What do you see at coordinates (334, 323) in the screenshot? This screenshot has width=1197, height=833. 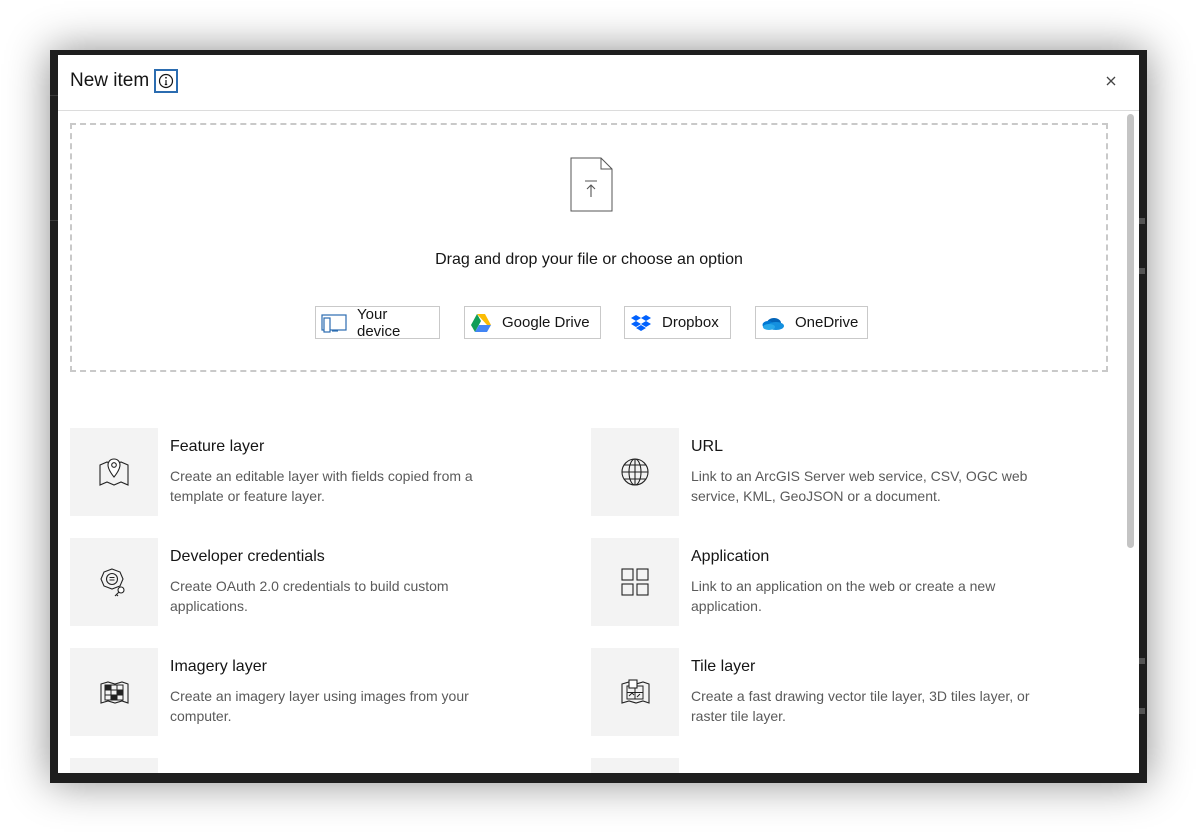 I see `device-icon` at bounding box center [334, 323].